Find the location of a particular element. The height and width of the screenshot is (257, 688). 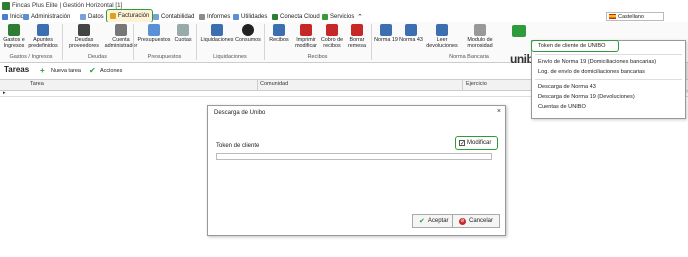

cobro-recibos-button: Cobro de recibos is located at coordinates (332, 36).